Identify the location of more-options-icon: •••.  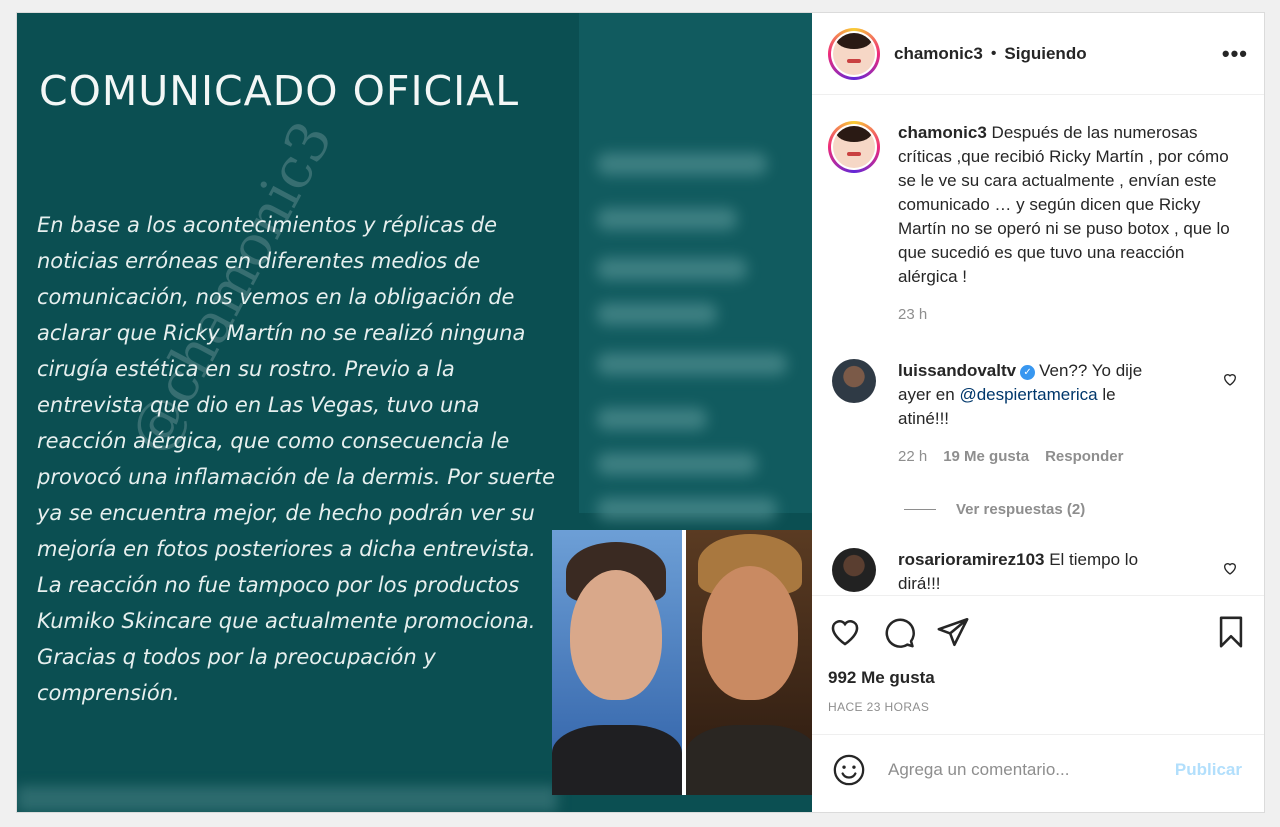
(1235, 54).